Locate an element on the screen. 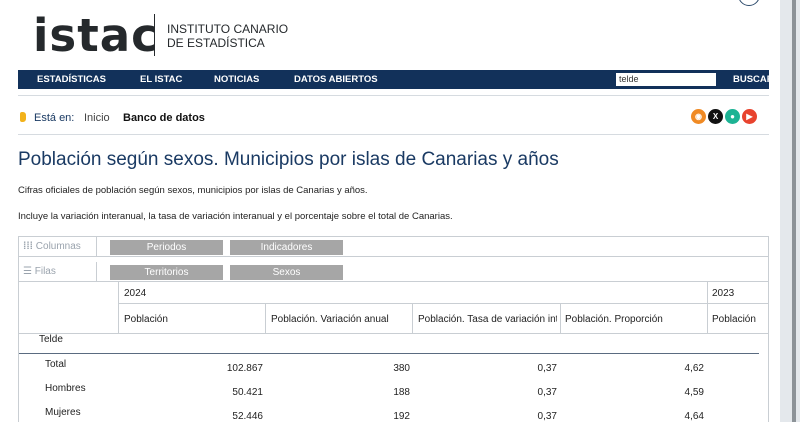 The height and width of the screenshot is (422, 800). table-cell: 4,59 is located at coordinates (694, 392).